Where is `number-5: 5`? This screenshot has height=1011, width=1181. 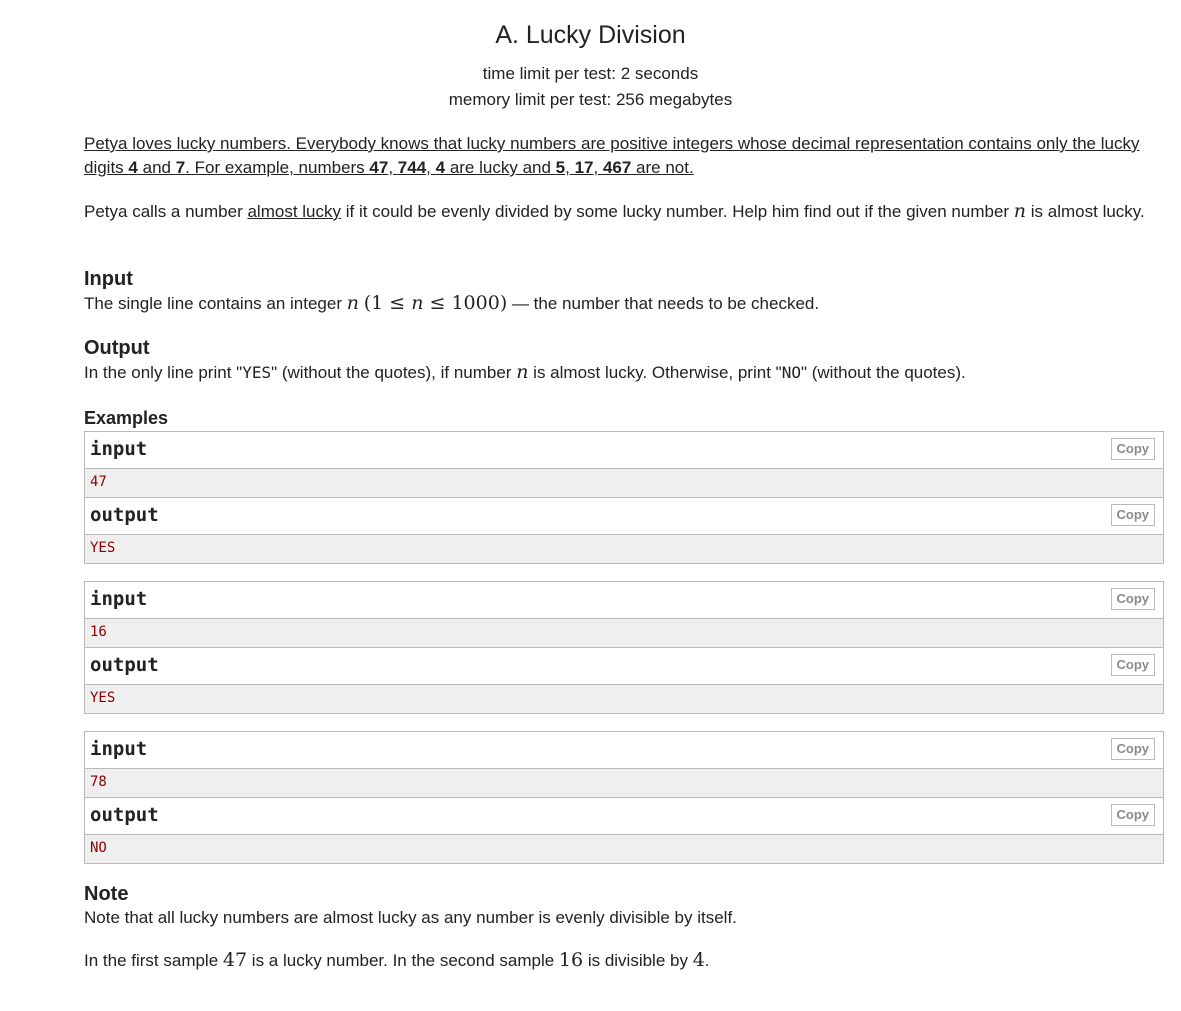
number-5: 5 is located at coordinates (560, 167).